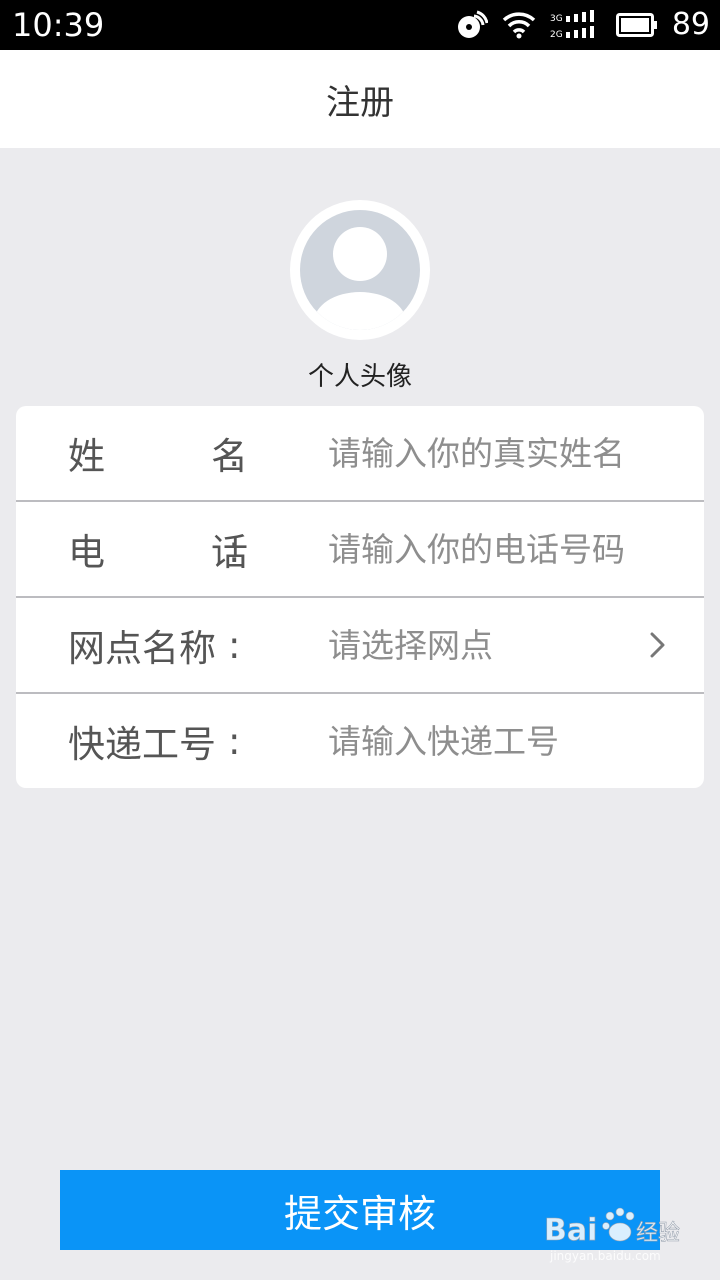  I want to click on svg-text: 经验, so click(658, 1233).